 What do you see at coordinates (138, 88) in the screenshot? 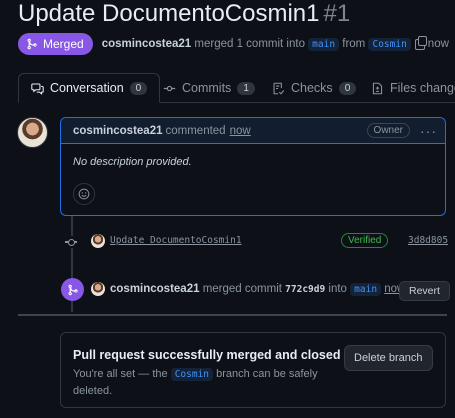
I see `tab-conversation-count: 0` at bounding box center [138, 88].